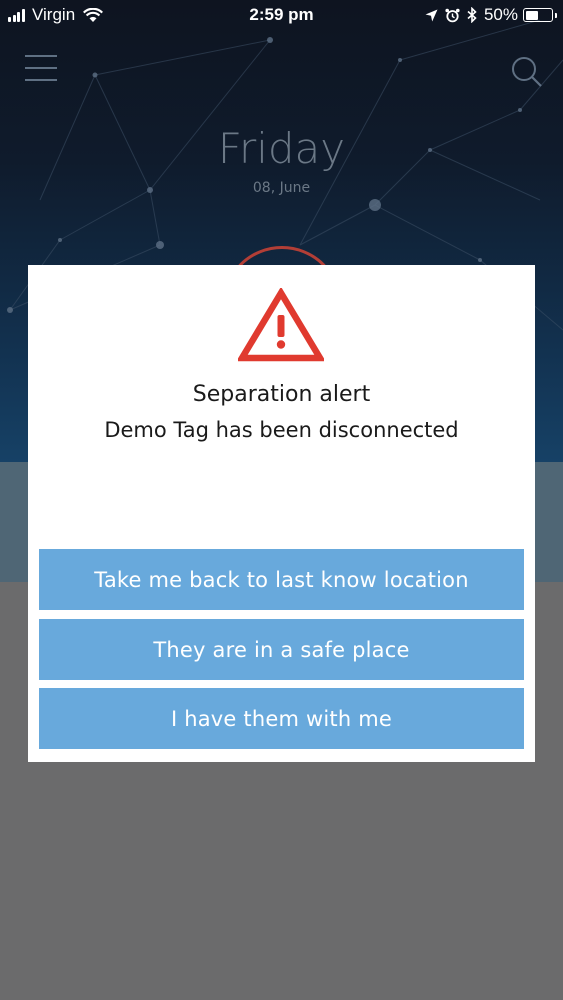 Image resolution: width=563 pixels, height=1000 pixels. What do you see at coordinates (500, 14) in the screenshot?
I see `battery-percent: 50%` at bounding box center [500, 14].